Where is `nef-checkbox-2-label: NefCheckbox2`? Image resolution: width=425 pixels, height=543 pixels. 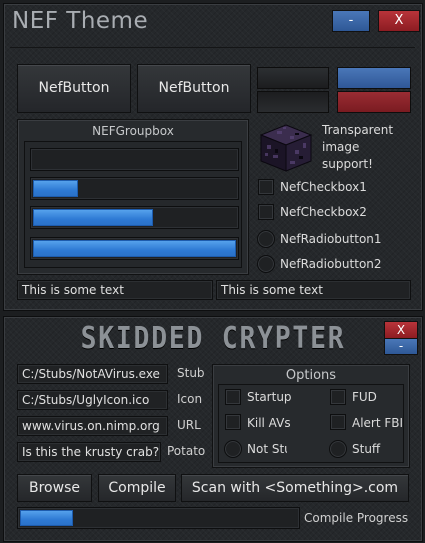 nef-checkbox-2-label: NefCheckbox2 is located at coordinates (323, 212).